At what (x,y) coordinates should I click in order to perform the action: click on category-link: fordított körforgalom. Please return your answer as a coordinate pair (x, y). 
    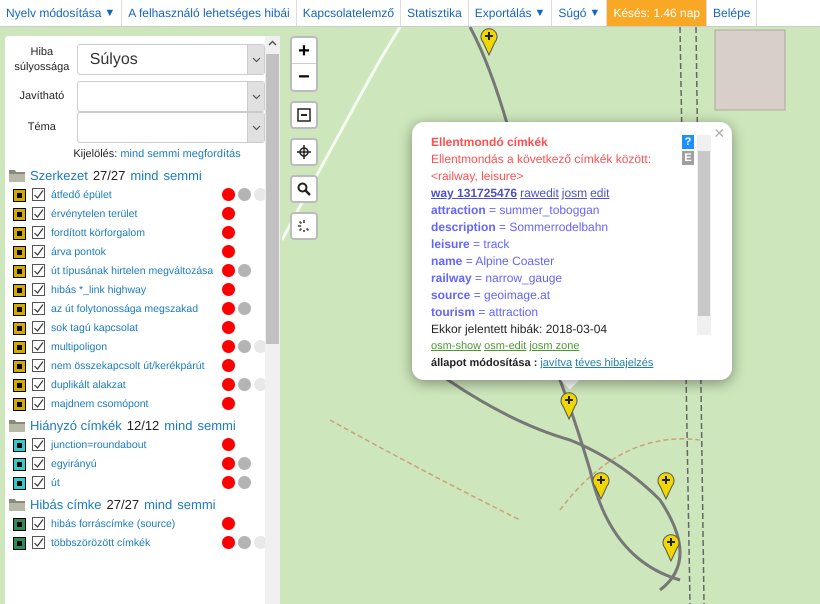
    Looking at the image, I should click on (134, 233).